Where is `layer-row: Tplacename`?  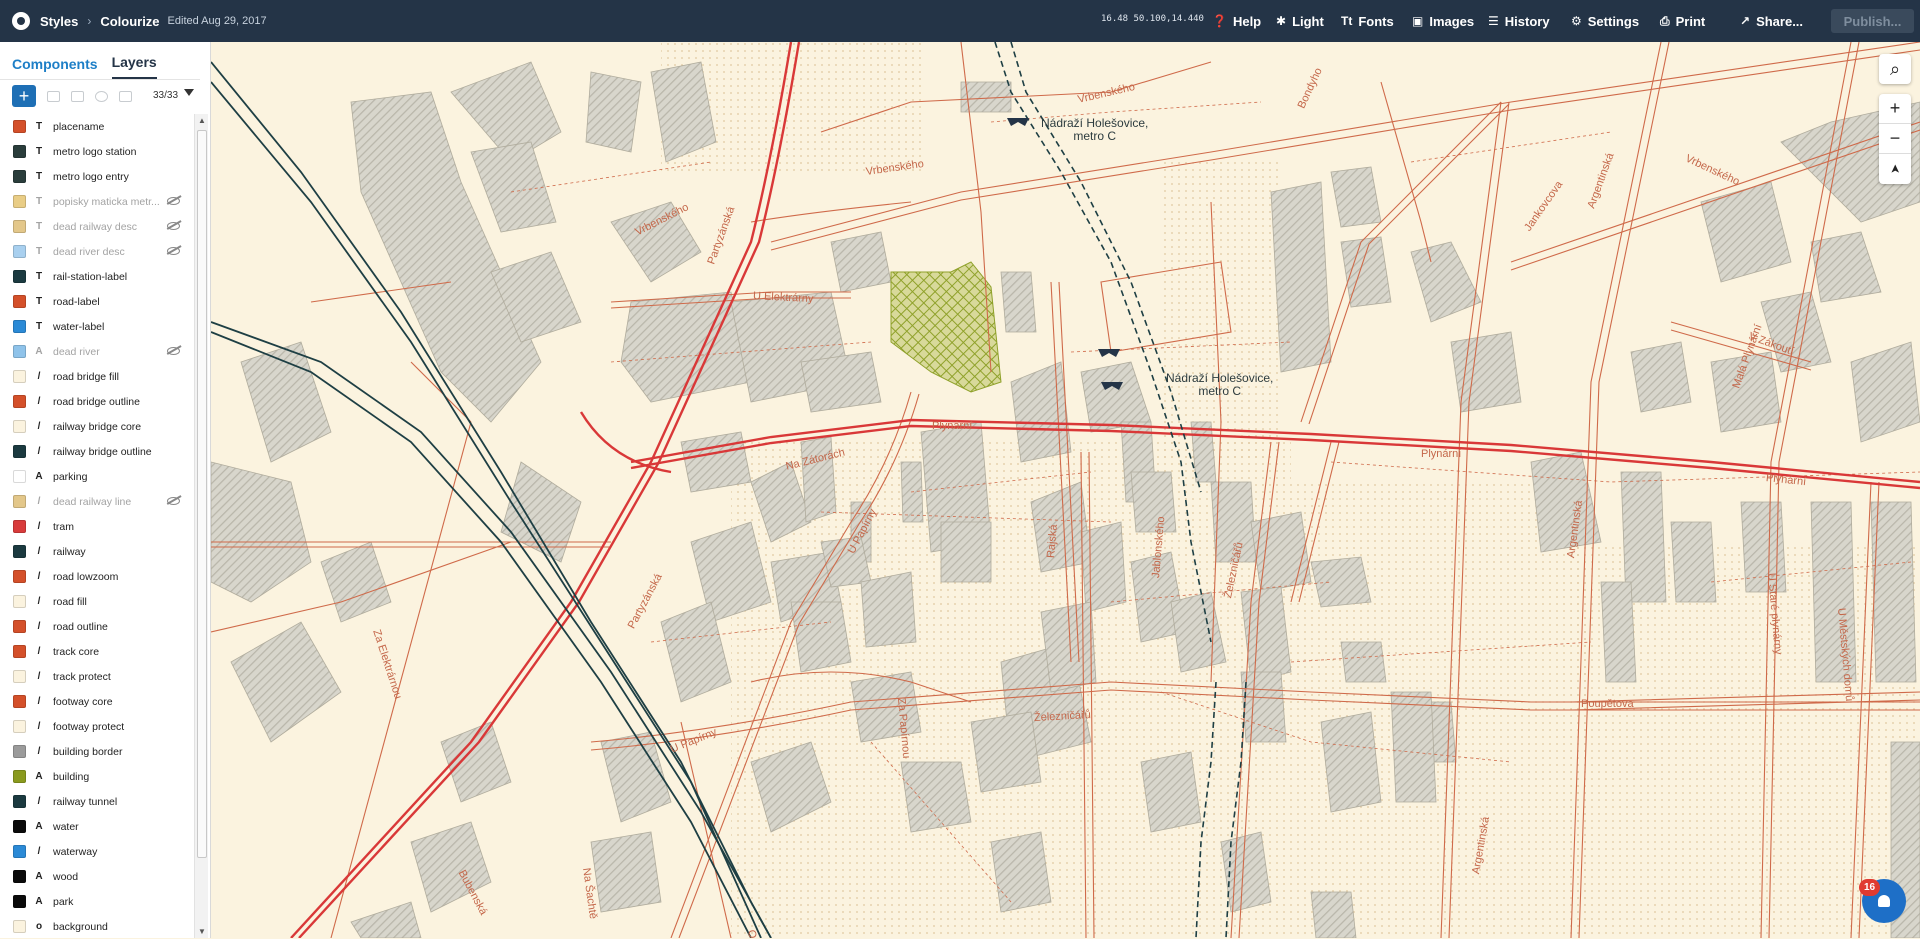 layer-row: Tplacename is located at coordinates (96, 126).